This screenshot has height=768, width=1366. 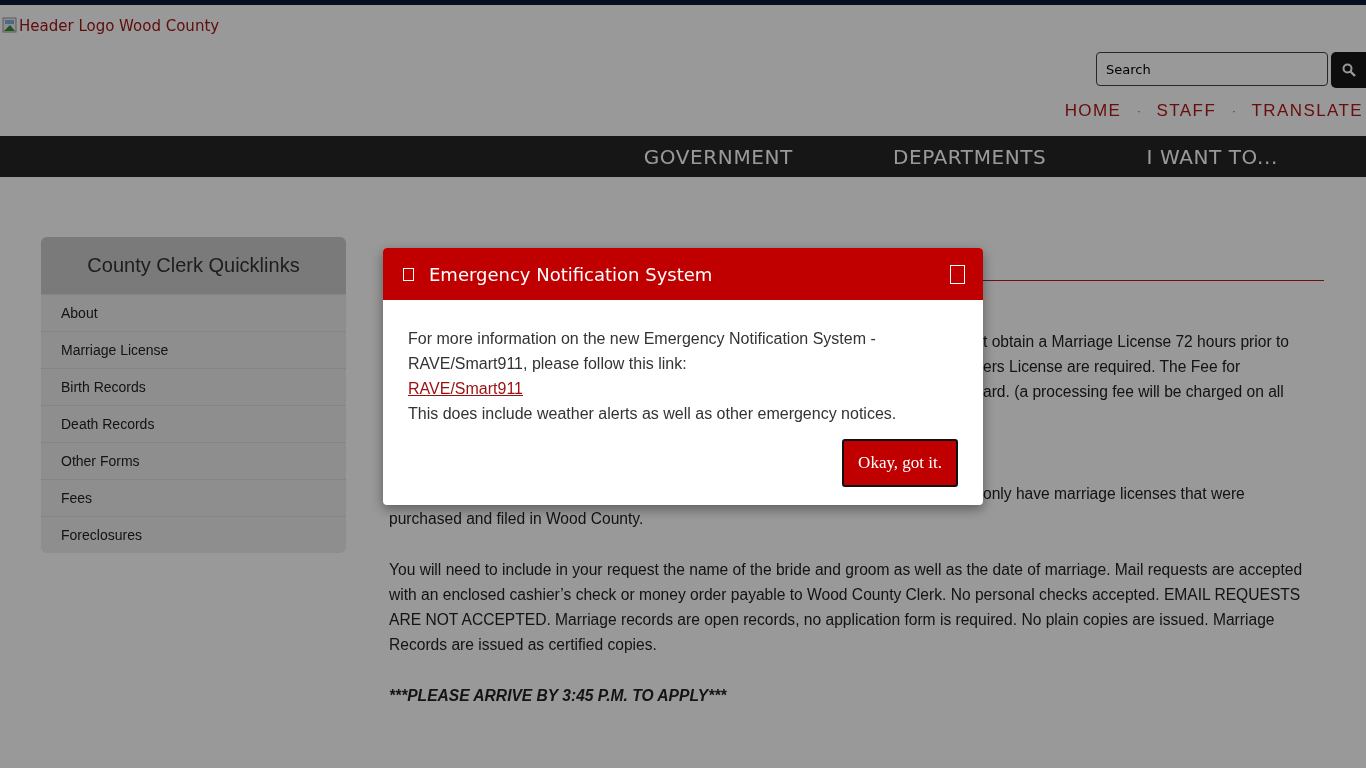 What do you see at coordinates (1186, 111) in the screenshot?
I see `header-link: STAFF` at bounding box center [1186, 111].